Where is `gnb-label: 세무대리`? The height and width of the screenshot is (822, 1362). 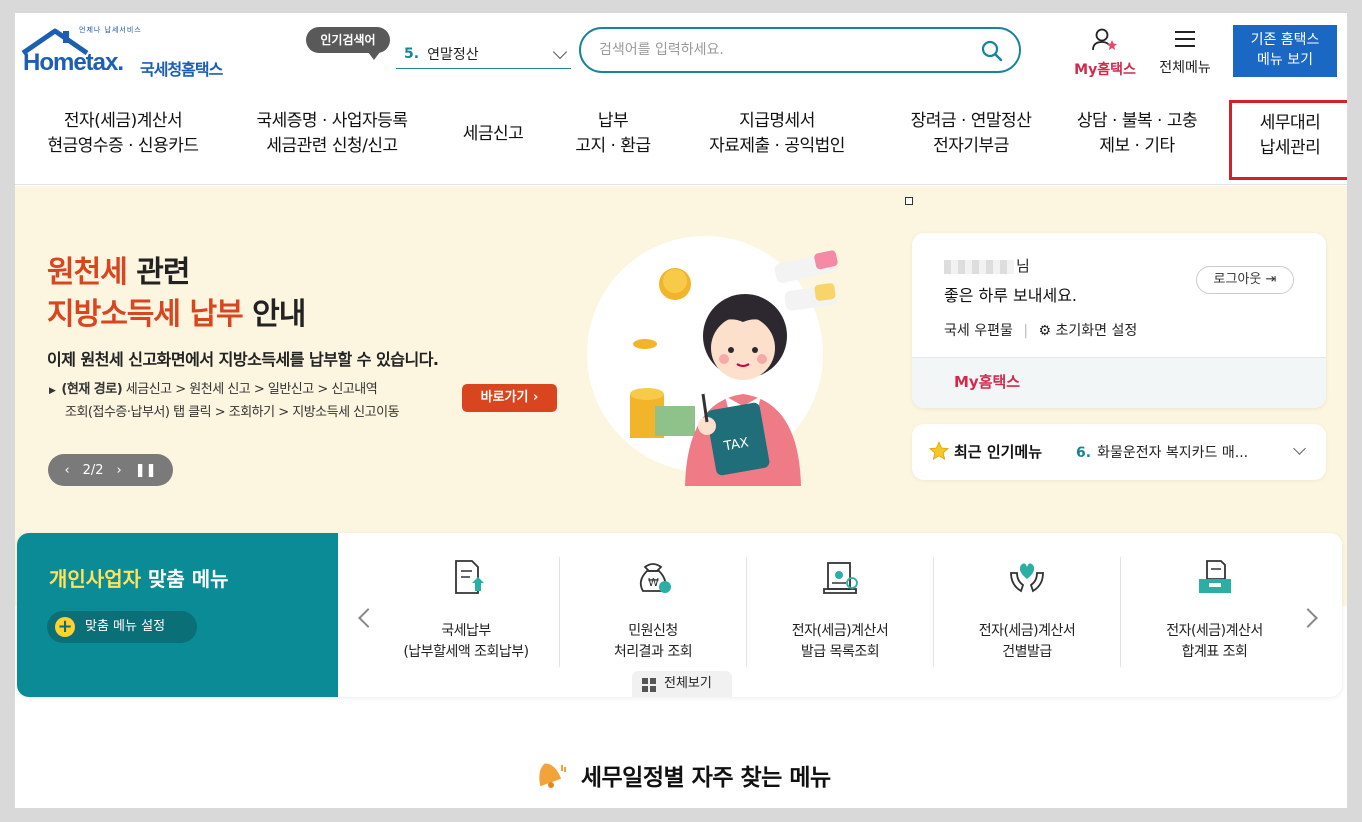
gnb-label: 세무대리 is located at coordinates (1290, 123).